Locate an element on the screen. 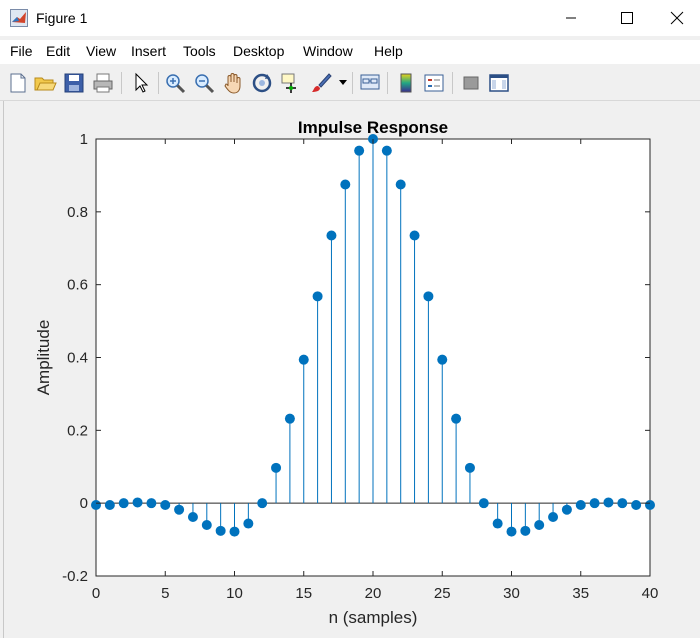 Image resolution: width=700 pixels, height=638 pixels. y-tick-label: 1 is located at coordinates (84, 139).